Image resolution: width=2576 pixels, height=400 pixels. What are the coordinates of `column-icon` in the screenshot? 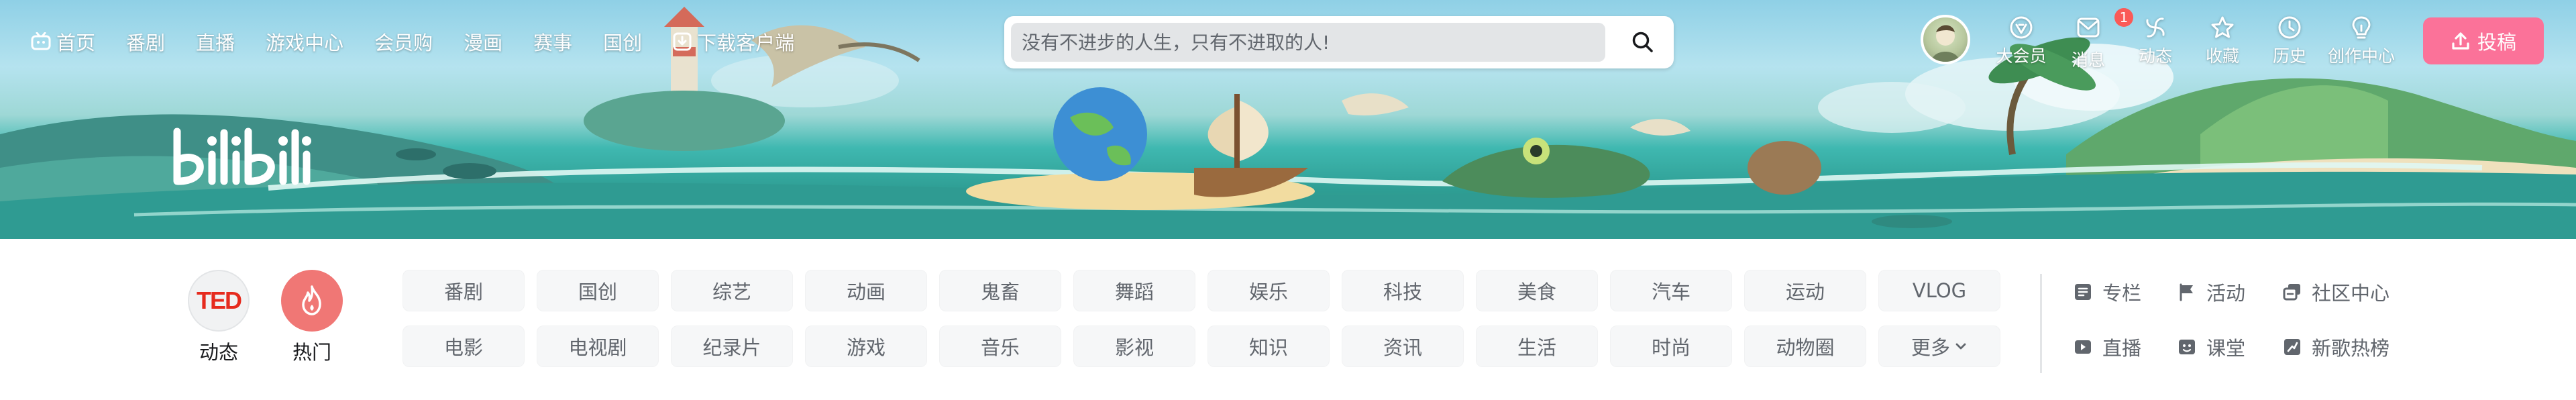 It's located at (2083, 292).